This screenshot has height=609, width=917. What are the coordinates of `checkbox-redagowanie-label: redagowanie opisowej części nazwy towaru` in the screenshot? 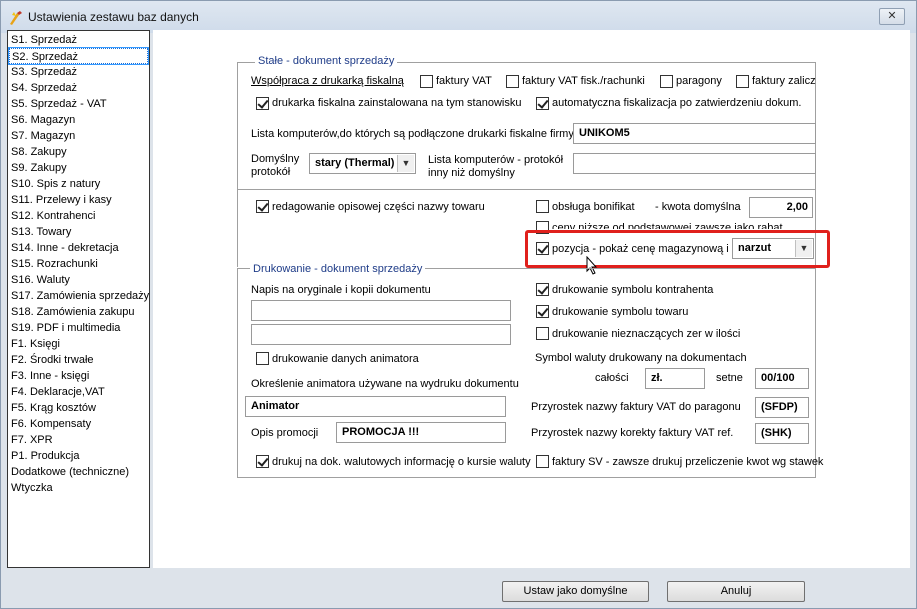 It's located at (378, 207).